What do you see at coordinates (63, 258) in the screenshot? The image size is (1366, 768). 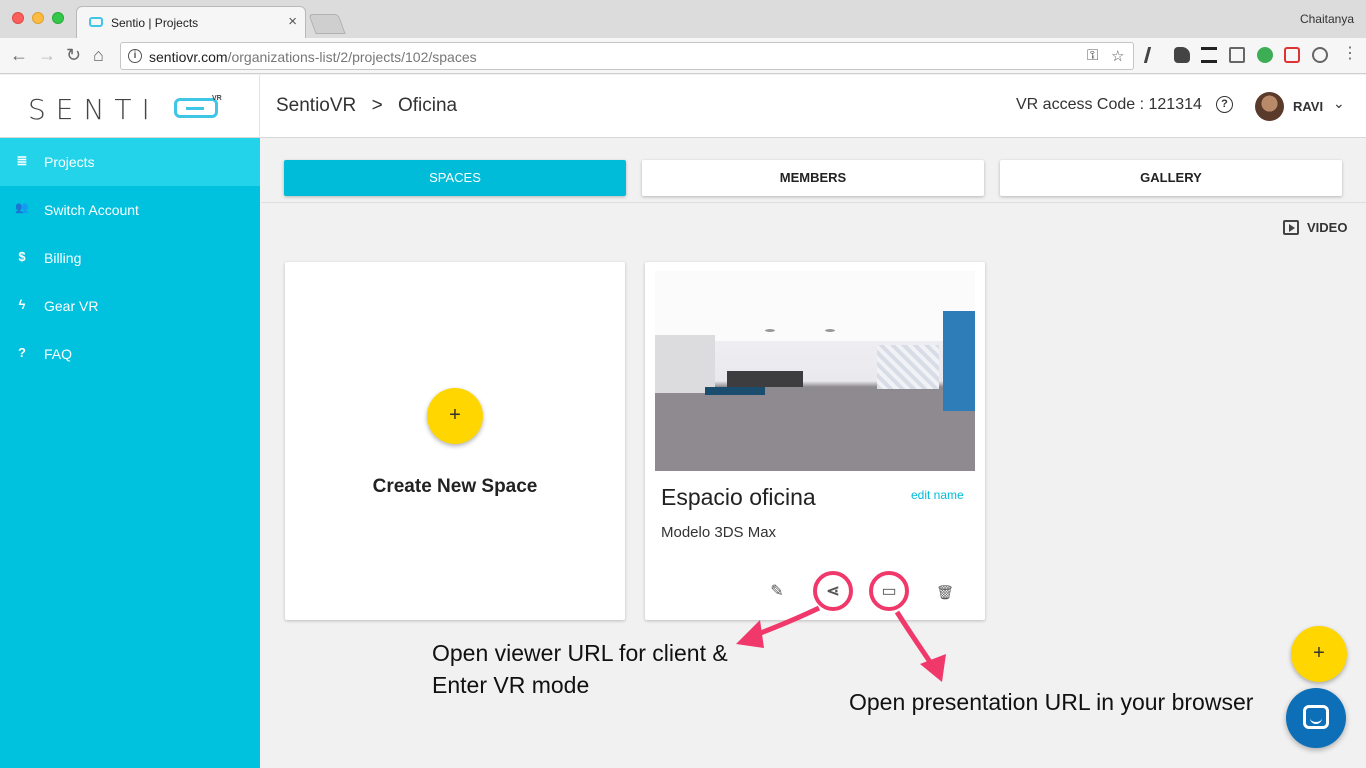 I see `sidebar-item-label: Billing` at bounding box center [63, 258].